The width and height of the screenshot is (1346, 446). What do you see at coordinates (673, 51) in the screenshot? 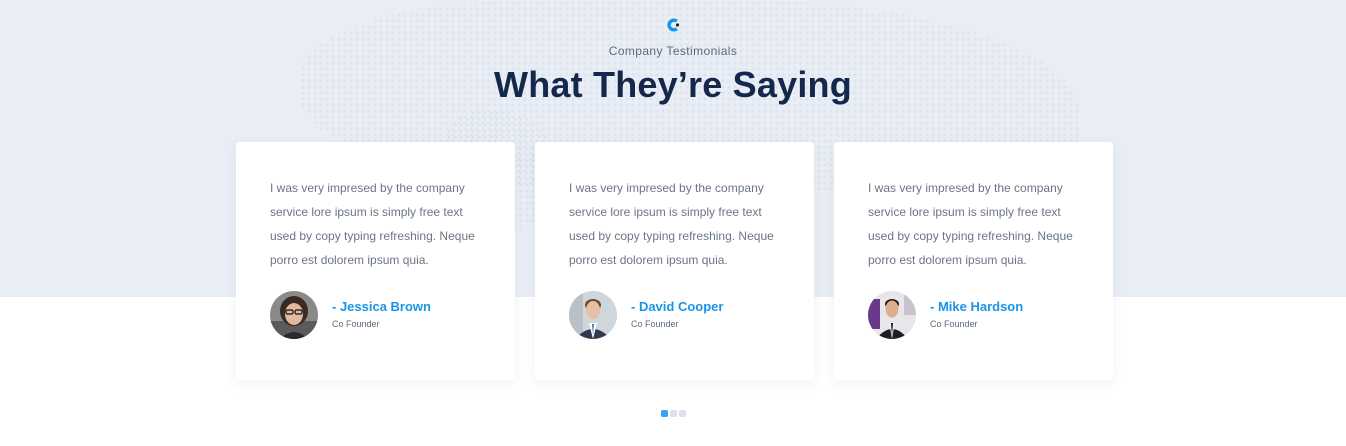
I see `section-eyebrow: Company Testimonials` at bounding box center [673, 51].